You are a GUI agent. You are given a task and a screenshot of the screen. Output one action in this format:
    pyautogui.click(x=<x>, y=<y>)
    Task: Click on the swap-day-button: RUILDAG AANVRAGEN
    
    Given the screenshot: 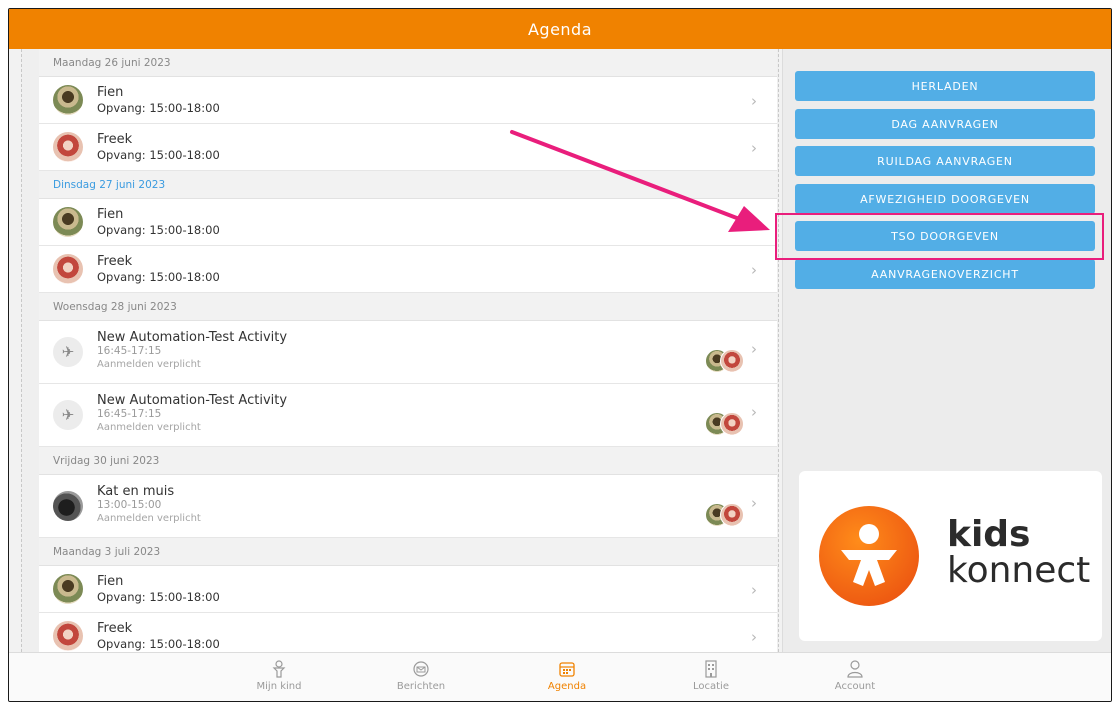 What is the action you would take?
    pyautogui.click(x=945, y=161)
    